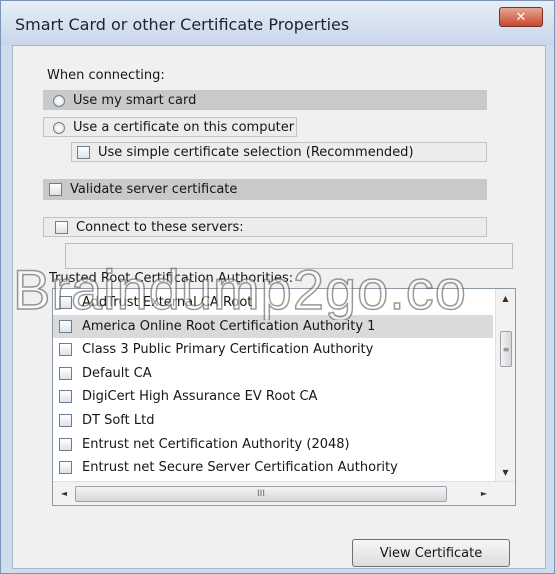 Image resolution: width=555 pixels, height=574 pixels. I want to click on grip-icon: ≡, so click(506, 349).